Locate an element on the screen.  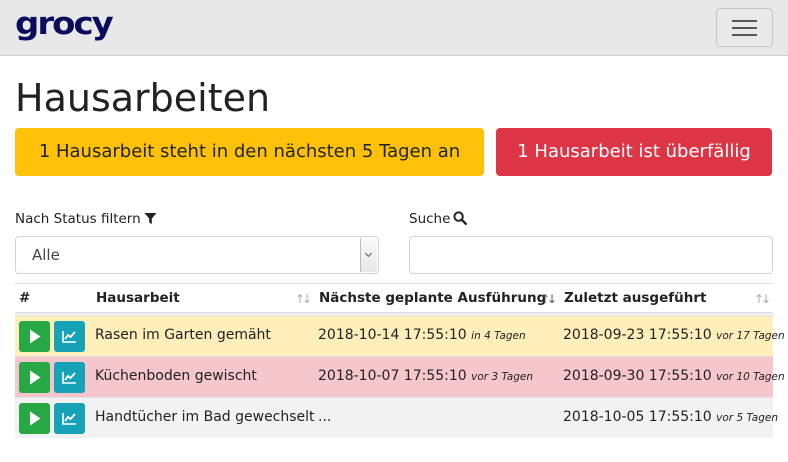
chore-name: Handtücher im Bad gewechselt is located at coordinates (205, 417).